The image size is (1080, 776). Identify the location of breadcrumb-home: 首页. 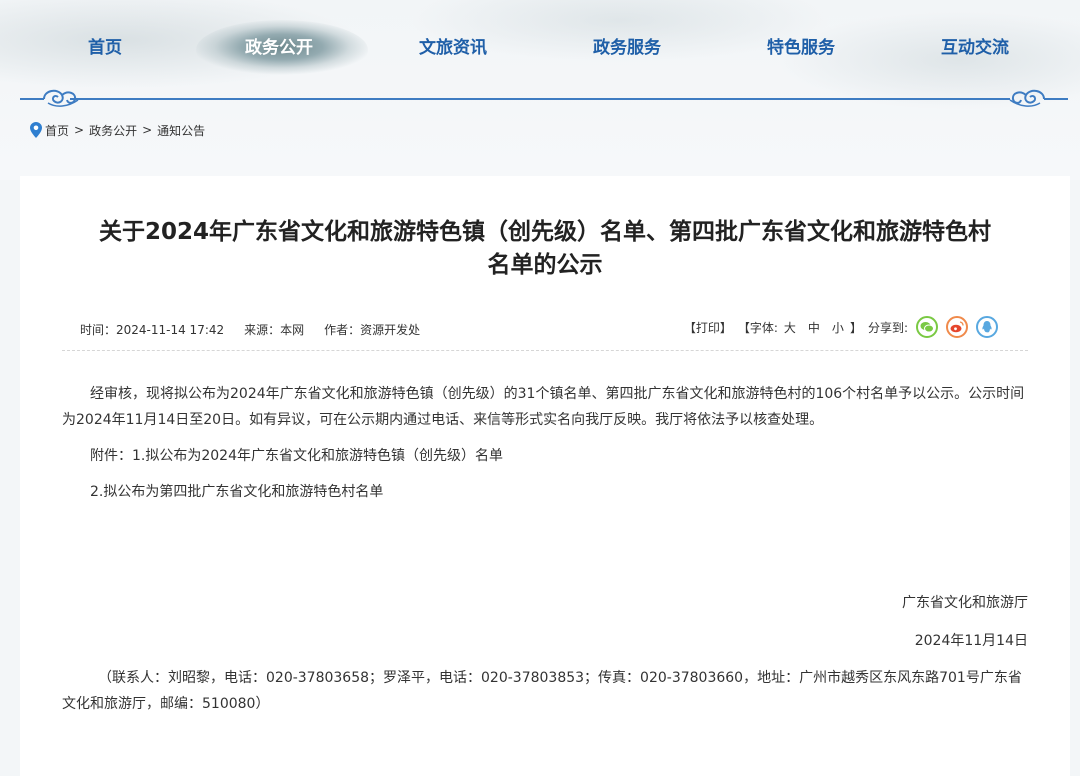
(57, 130).